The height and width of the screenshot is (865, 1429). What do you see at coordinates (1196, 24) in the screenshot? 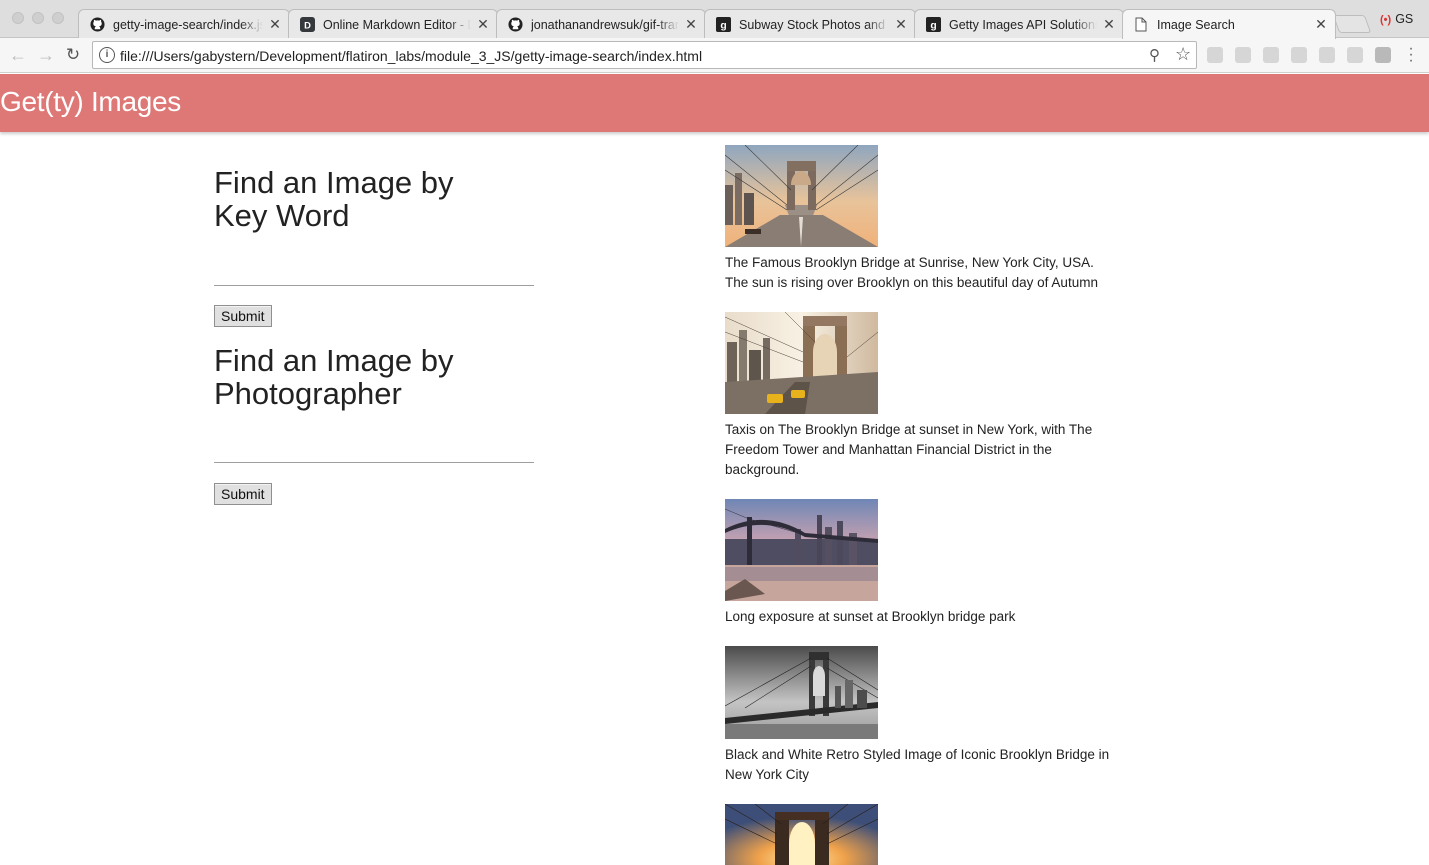
I see `tab-title: Image Search` at bounding box center [1196, 24].